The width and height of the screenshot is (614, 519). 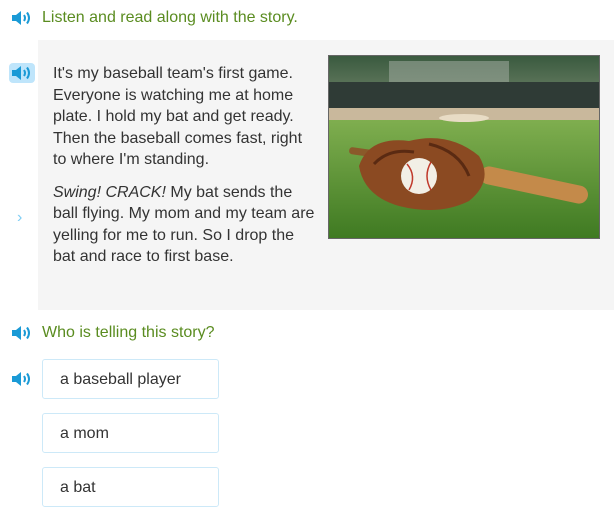 I want to click on choice-bat: a bat, so click(x=130, y=487).